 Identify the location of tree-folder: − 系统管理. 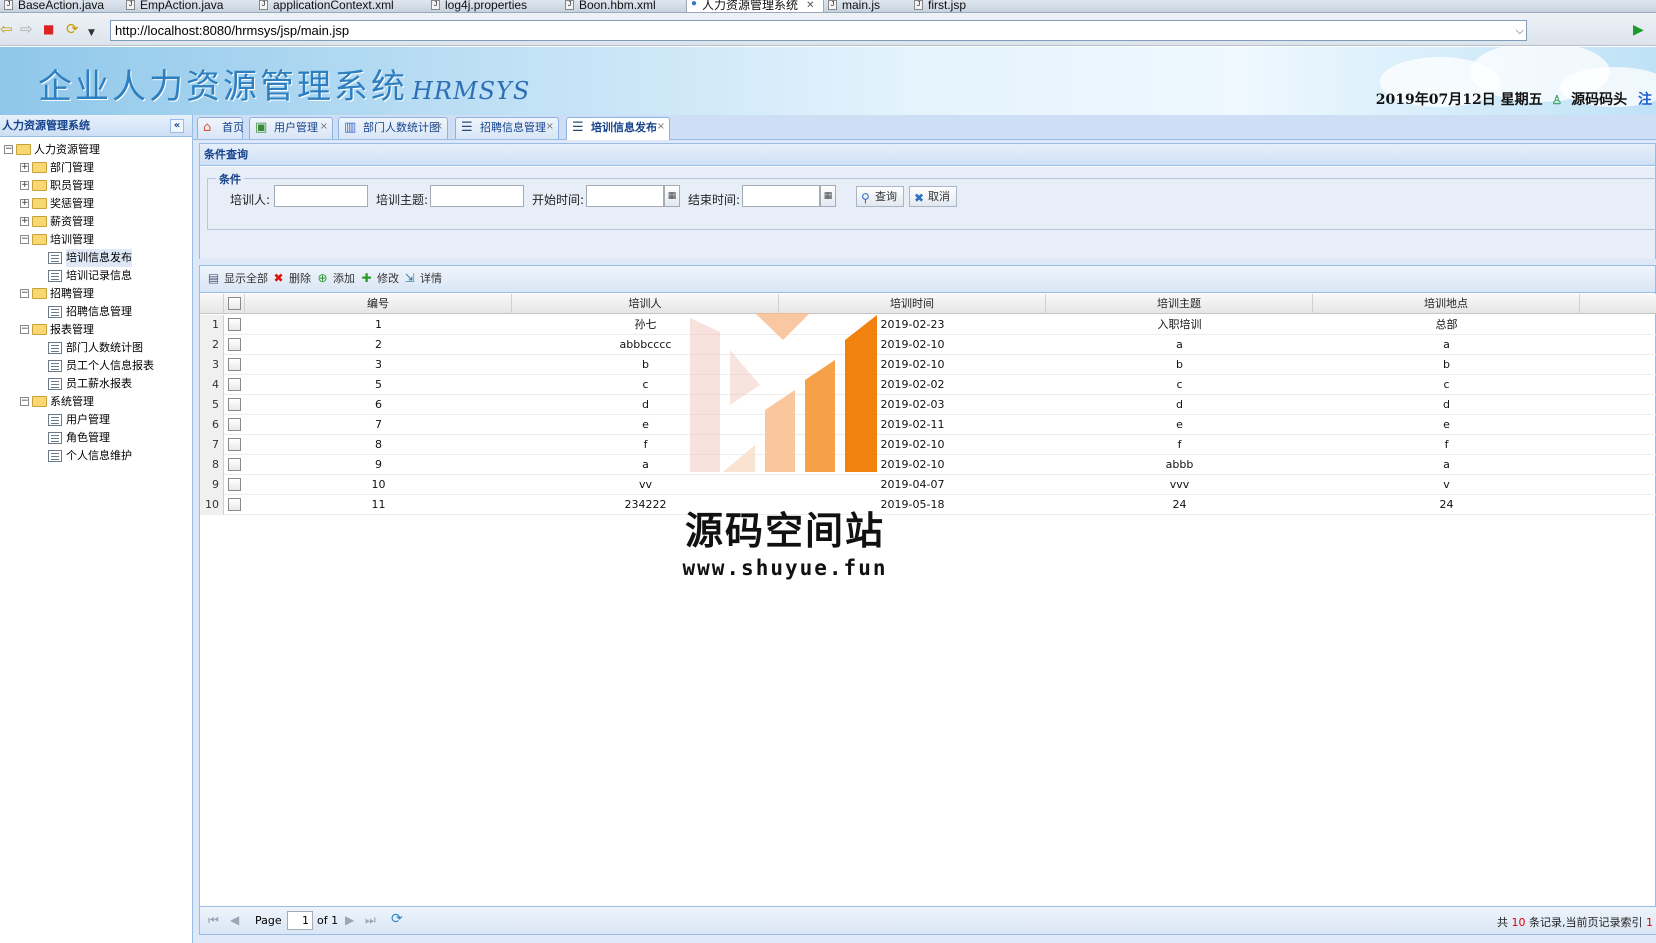
(96, 402).